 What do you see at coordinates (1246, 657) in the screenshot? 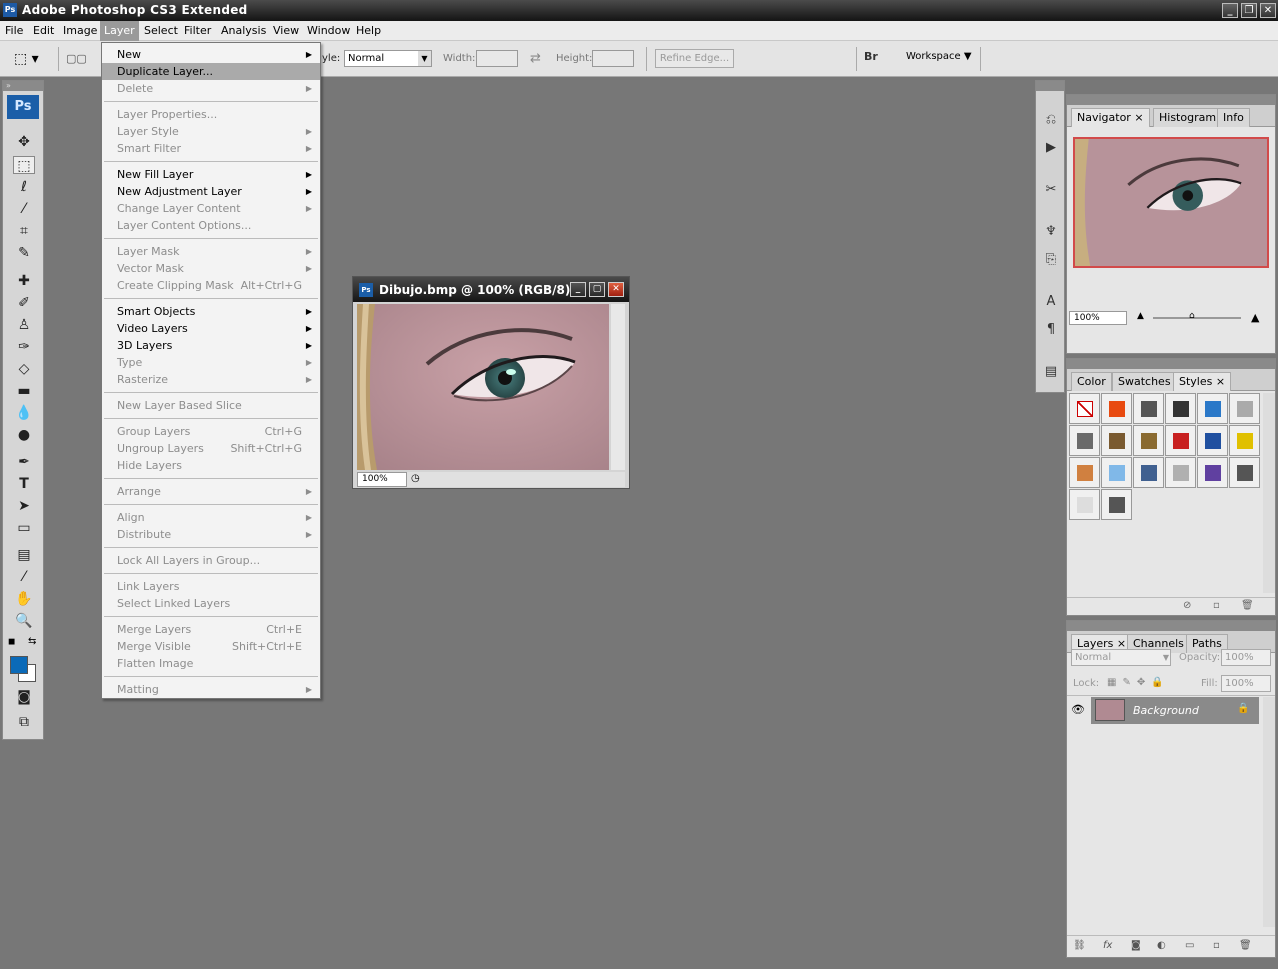
I see `opacity-input: 100%` at bounding box center [1246, 657].